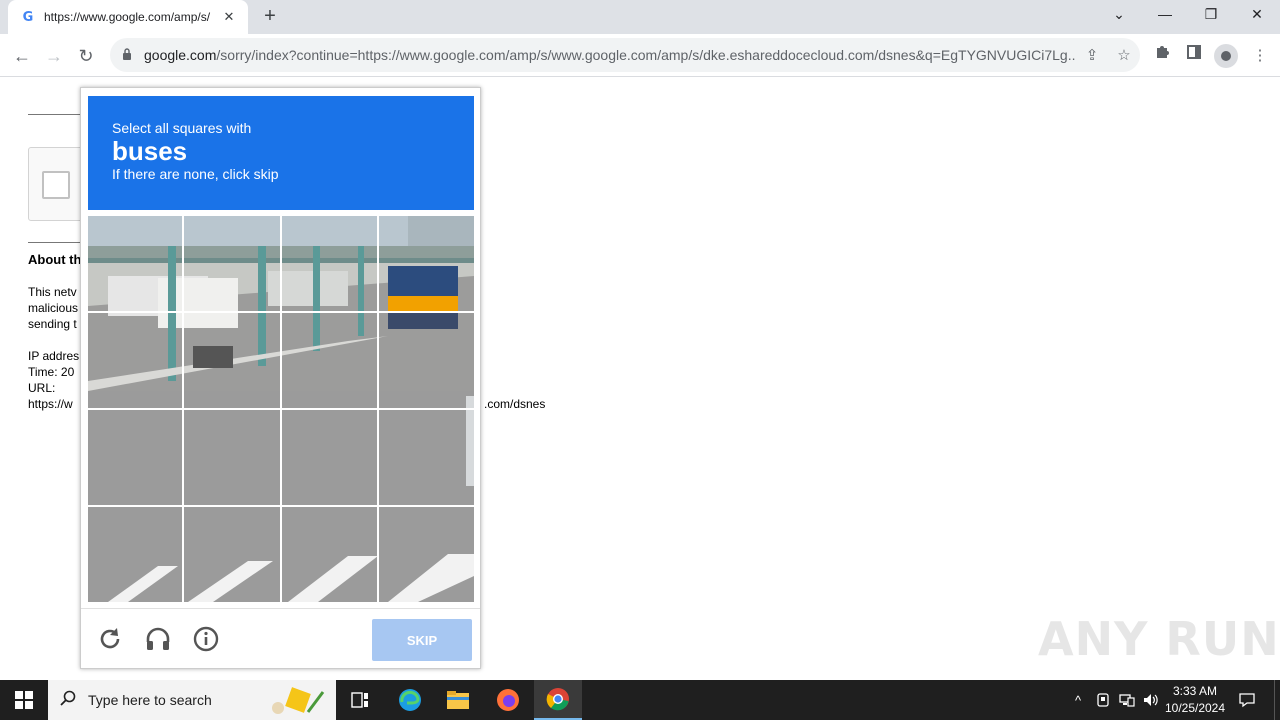 The height and width of the screenshot is (720, 1280). I want to click on help-info-icon, so click(206, 639).